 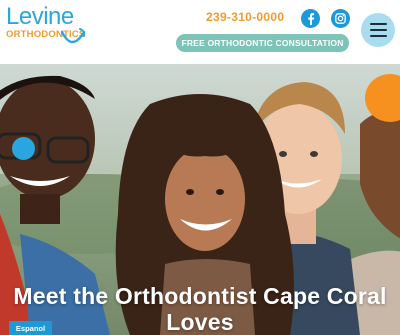 What do you see at coordinates (23, 148) in the screenshot?
I see `decorative-blue-circle` at bounding box center [23, 148].